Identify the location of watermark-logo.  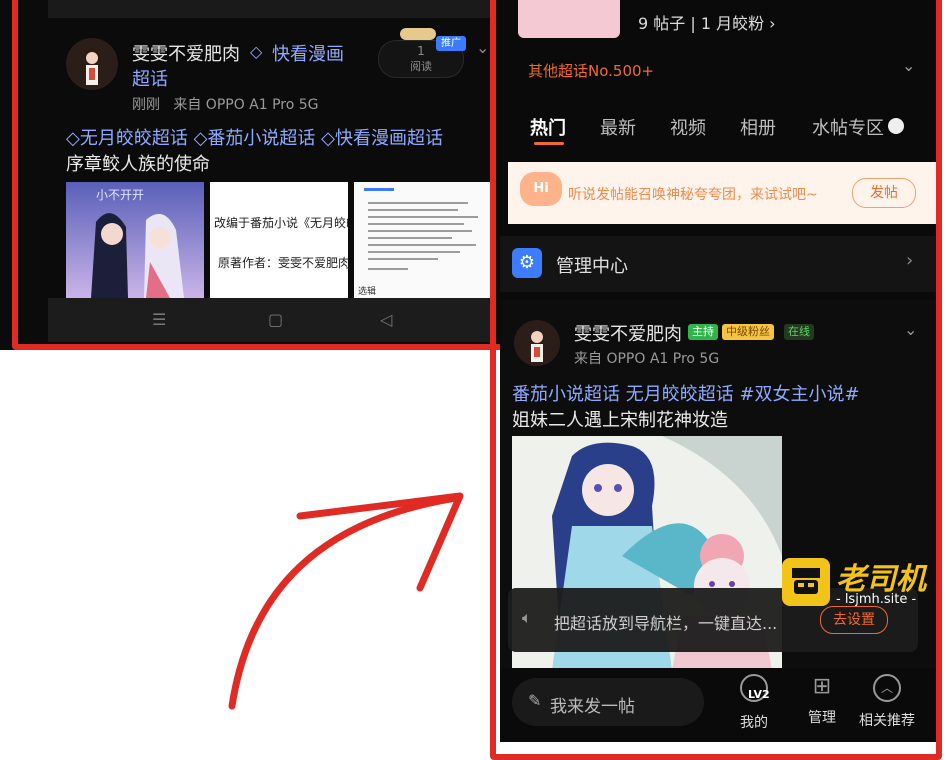
(806, 582).